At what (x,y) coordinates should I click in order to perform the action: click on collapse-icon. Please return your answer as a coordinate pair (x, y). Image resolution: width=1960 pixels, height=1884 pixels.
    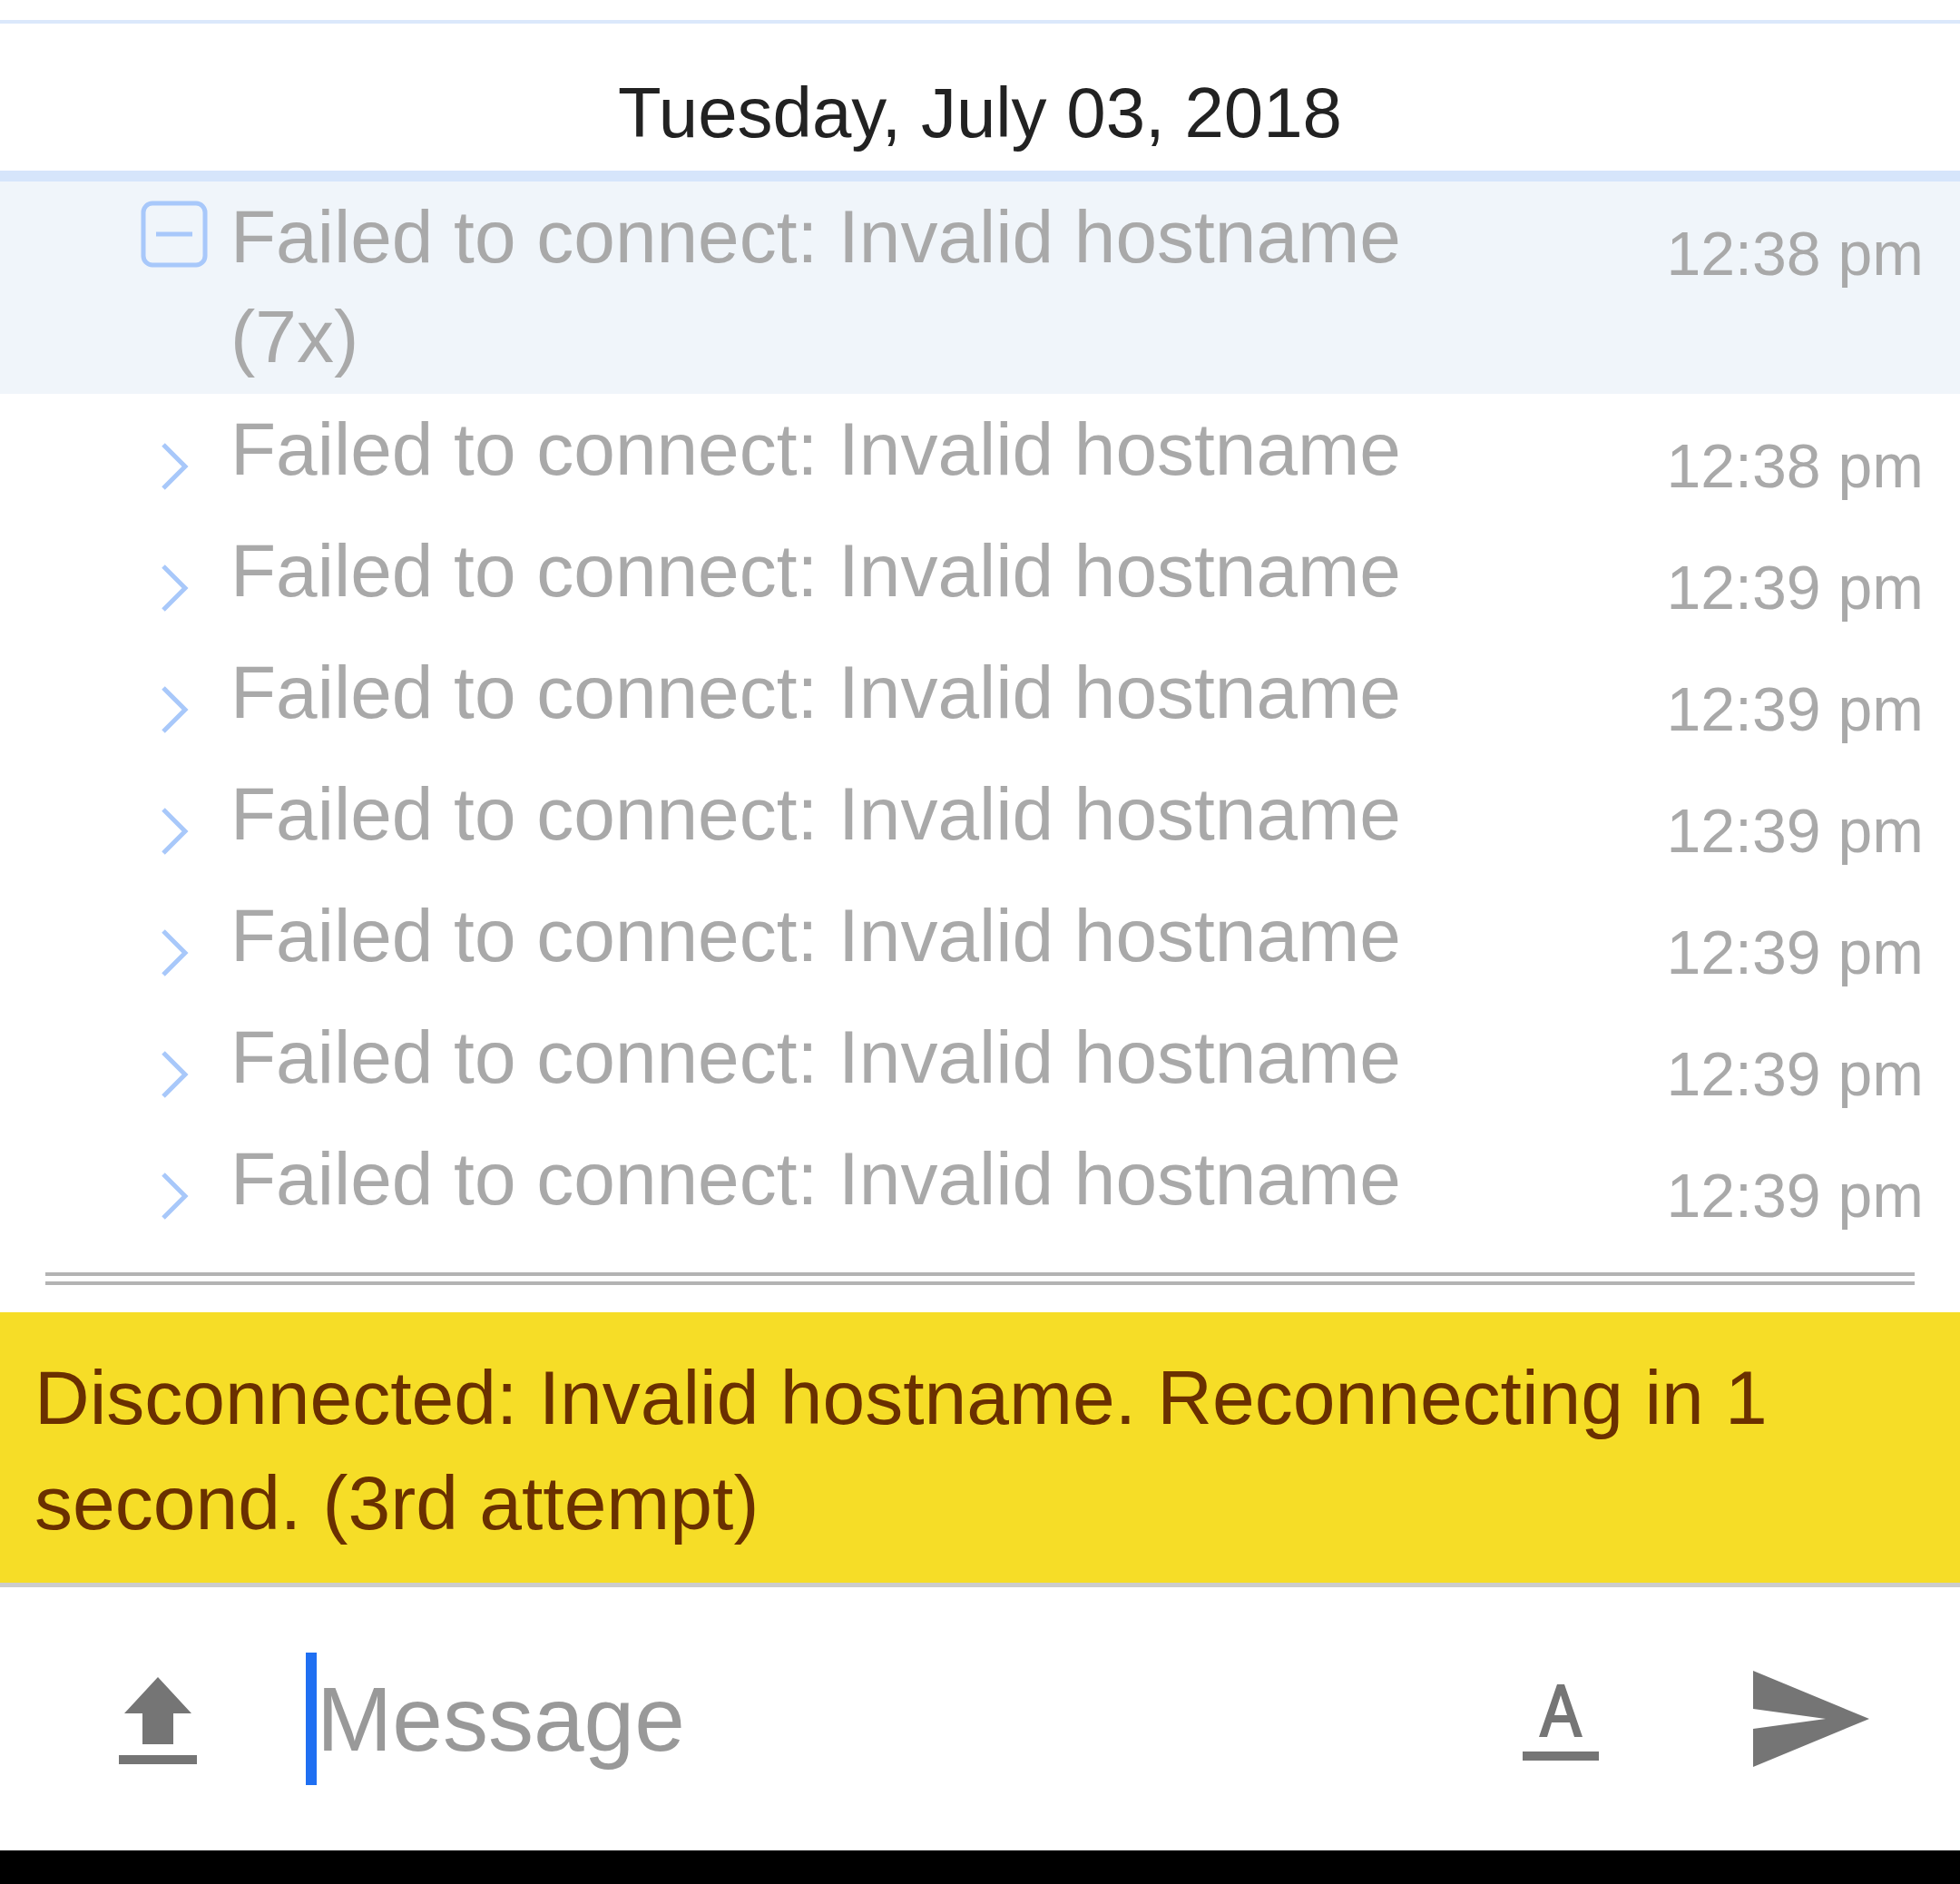
    Looking at the image, I should click on (174, 234).